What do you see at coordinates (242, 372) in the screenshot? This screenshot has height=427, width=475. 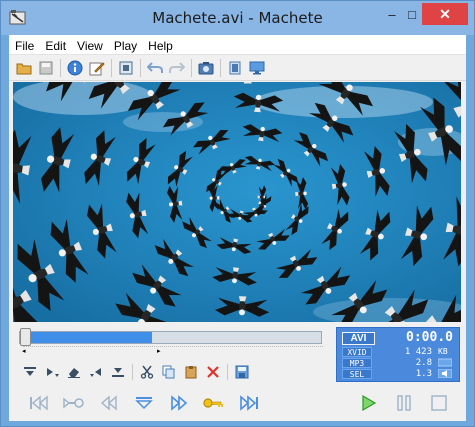 I see `save-selection-icon` at bounding box center [242, 372].